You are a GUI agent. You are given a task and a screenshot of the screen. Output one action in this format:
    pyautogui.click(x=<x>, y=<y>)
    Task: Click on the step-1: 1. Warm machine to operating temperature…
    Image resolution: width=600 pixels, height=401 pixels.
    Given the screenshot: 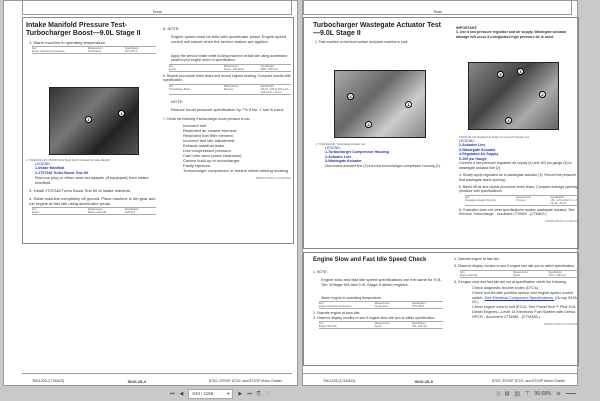 What is the action you would take?
    pyautogui.click(x=68, y=43)
    